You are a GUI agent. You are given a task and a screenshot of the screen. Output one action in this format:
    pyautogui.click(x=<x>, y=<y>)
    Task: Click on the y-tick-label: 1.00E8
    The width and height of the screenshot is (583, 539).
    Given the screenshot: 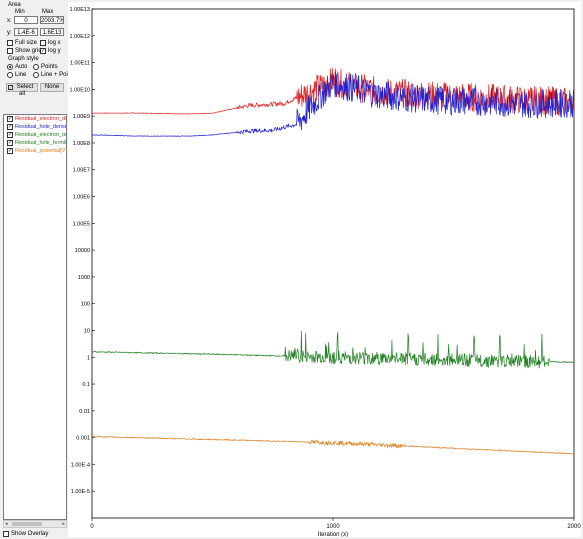 What is the action you would take?
    pyautogui.click(x=81, y=144)
    